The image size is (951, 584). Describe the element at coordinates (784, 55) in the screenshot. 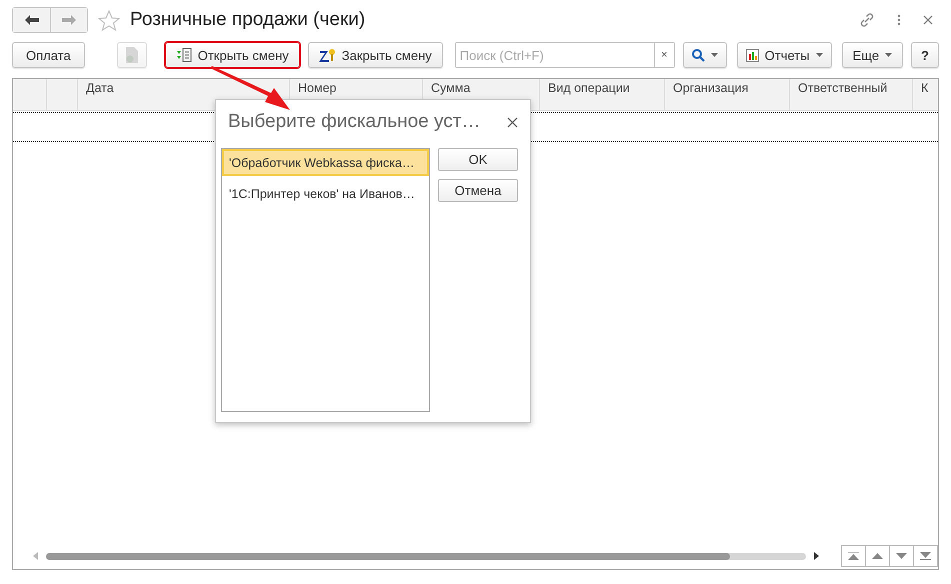

I see `reports-button: Отчеты` at that location.